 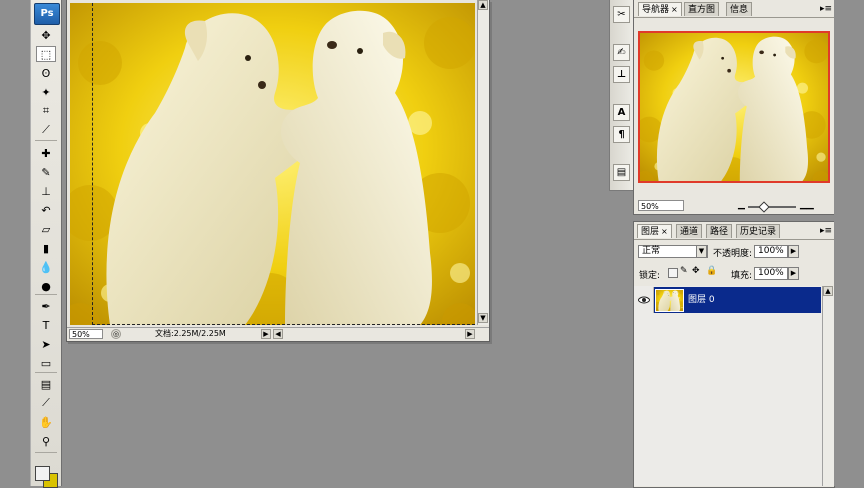 What do you see at coordinates (650, 232) in the screenshot?
I see `tab-layers-label: 图层` at bounding box center [650, 232].